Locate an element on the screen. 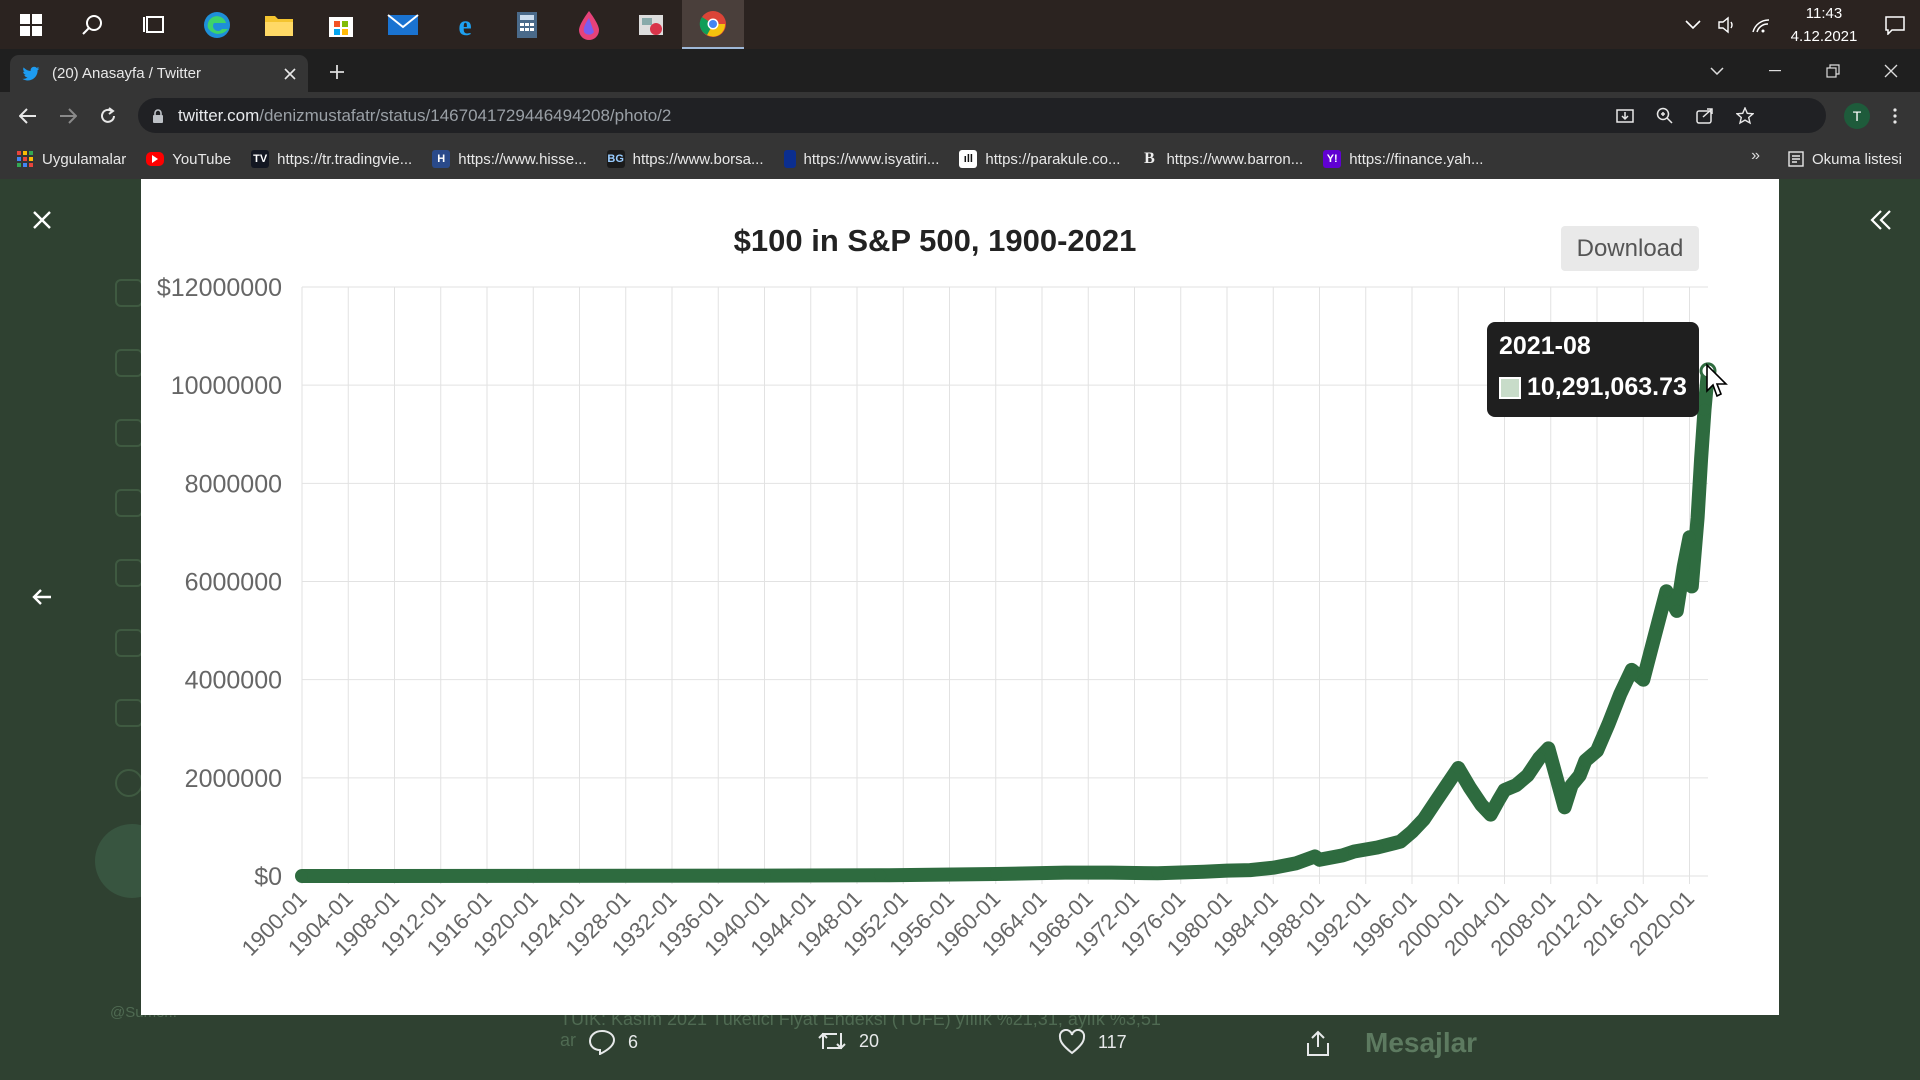  like-button: 117 is located at coordinates (1092, 1042).